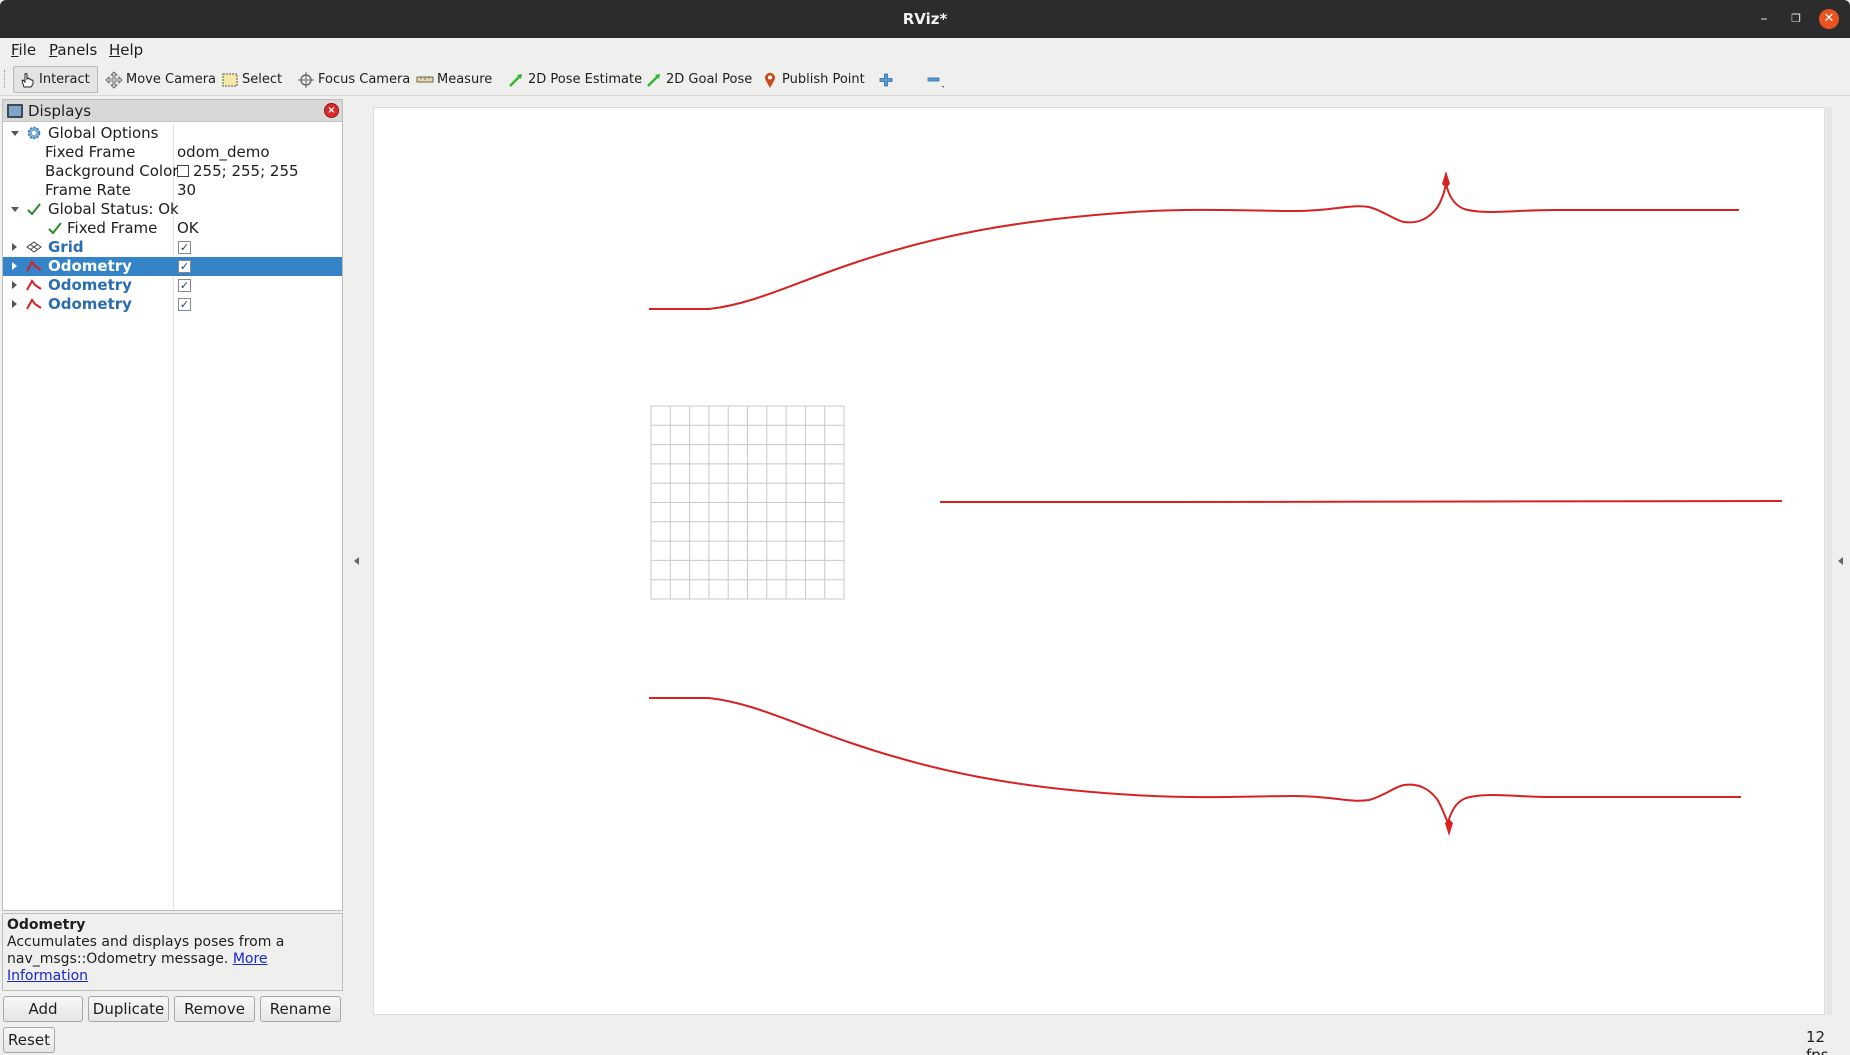  I want to click on rename-button: Rename, so click(300, 1009).